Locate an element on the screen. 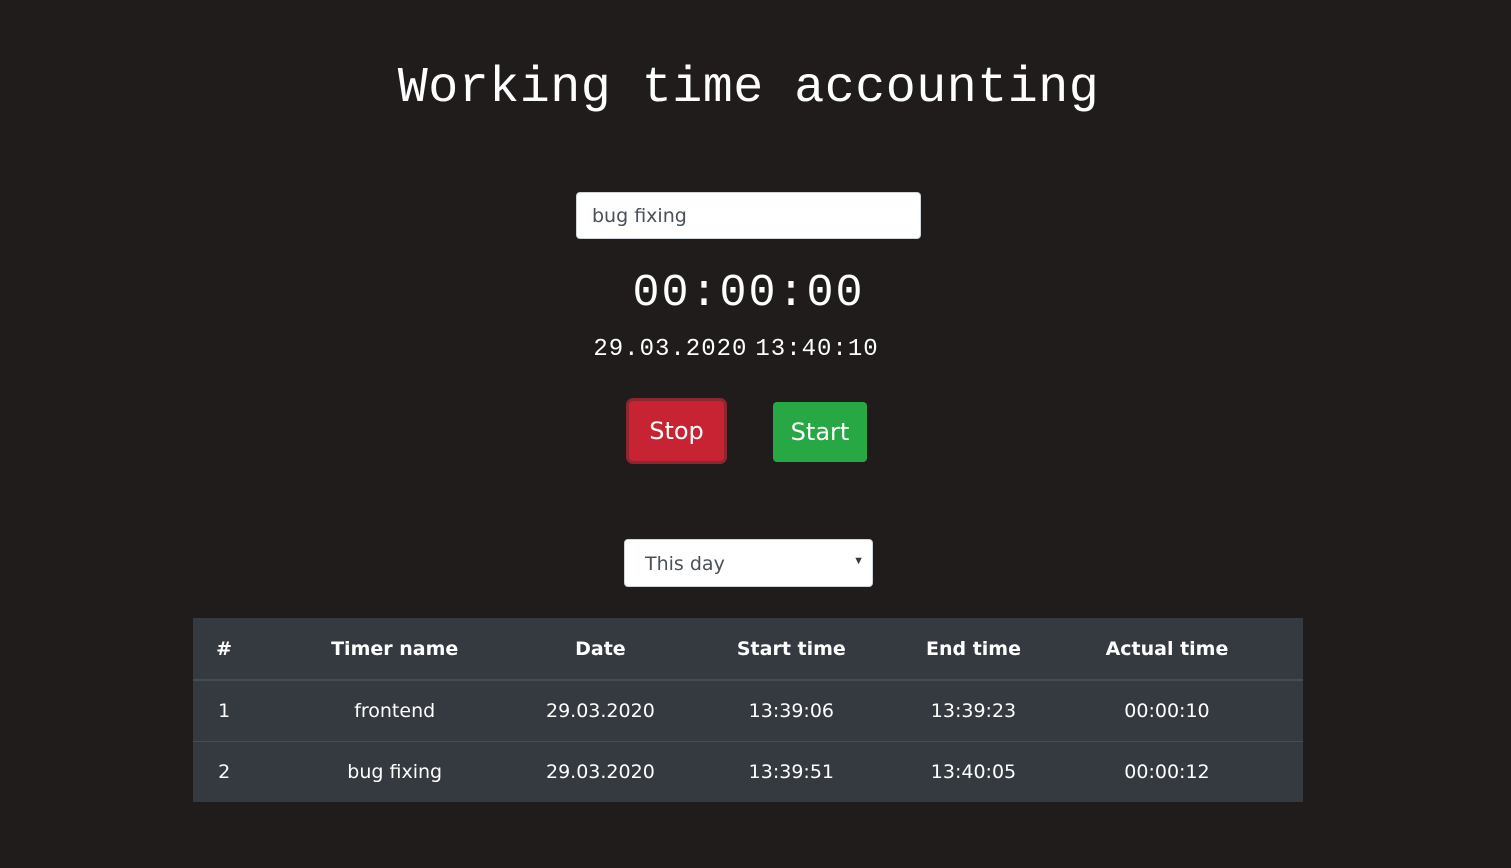  header-end-time: End time is located at coordinates (973, 649).